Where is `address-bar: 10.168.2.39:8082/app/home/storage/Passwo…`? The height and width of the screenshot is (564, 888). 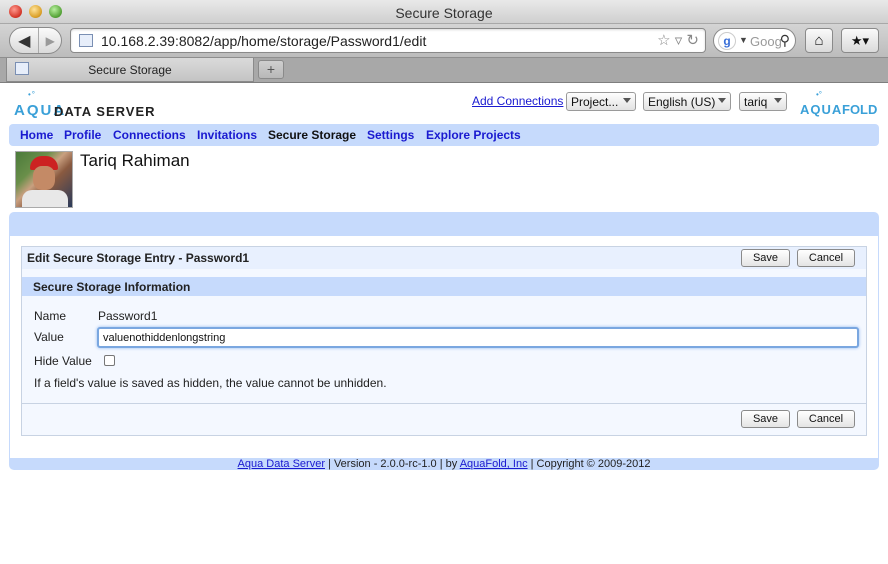
address-bar: 10.168.2.39:8082/app/home/storage/Passwo… is located at coordinates (388, 40).